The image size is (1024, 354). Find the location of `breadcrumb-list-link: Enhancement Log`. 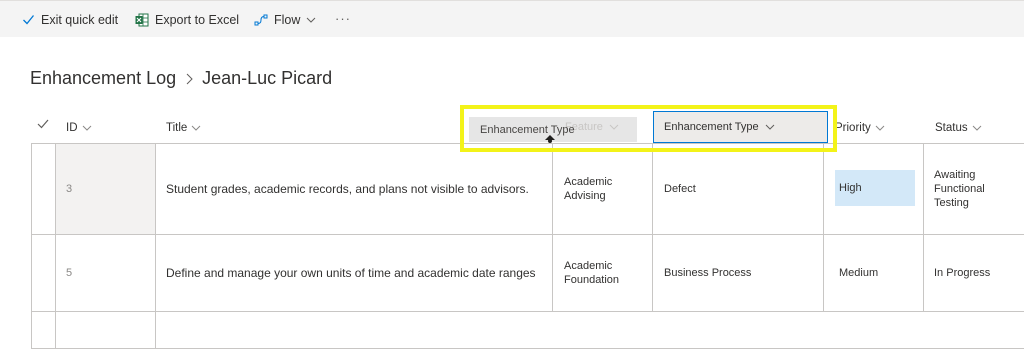

breadcrumb-list-link: Enhancement Log is located at coordinates (103, 78).